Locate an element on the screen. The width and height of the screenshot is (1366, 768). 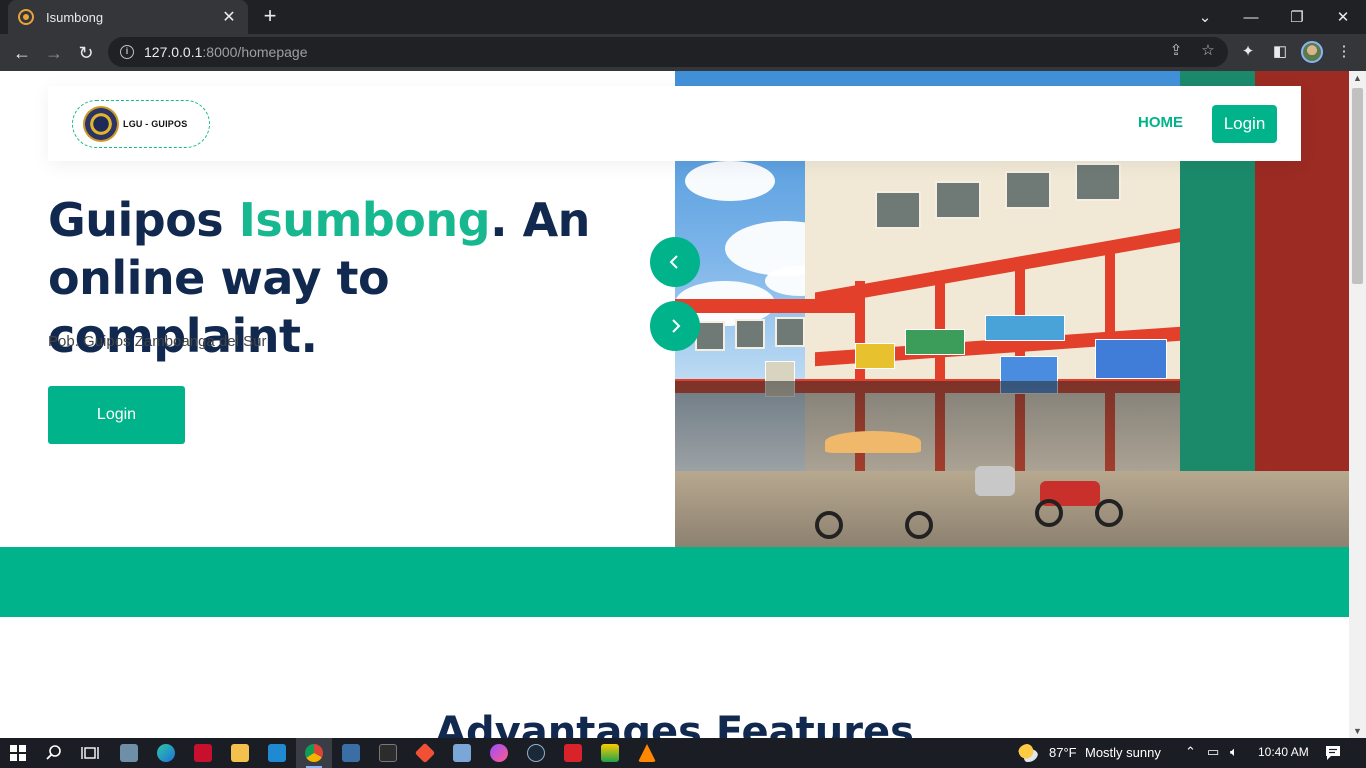
scroll-up-icon: ▲ is located at coordinates (1357, 78).